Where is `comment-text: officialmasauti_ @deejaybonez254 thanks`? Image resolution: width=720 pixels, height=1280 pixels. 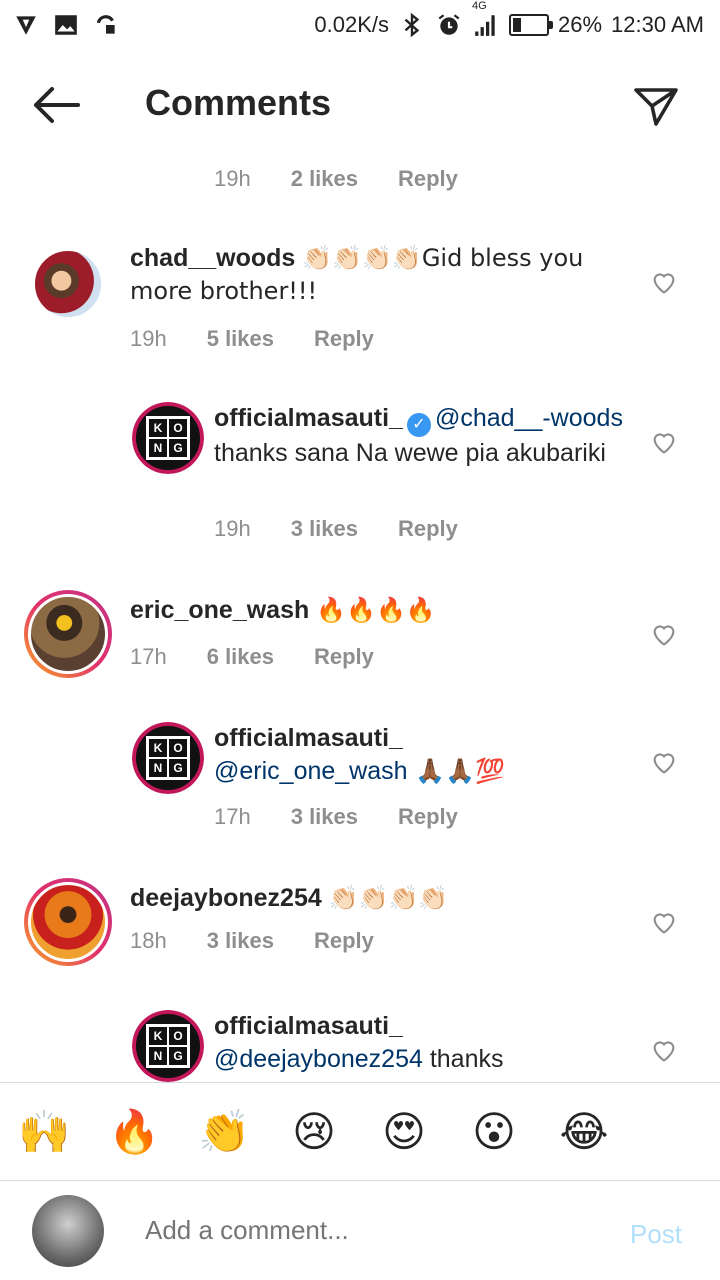 comment-text: officialmasauti_ @deejaybonez254 thanks is located at coordinates (424, 1043).